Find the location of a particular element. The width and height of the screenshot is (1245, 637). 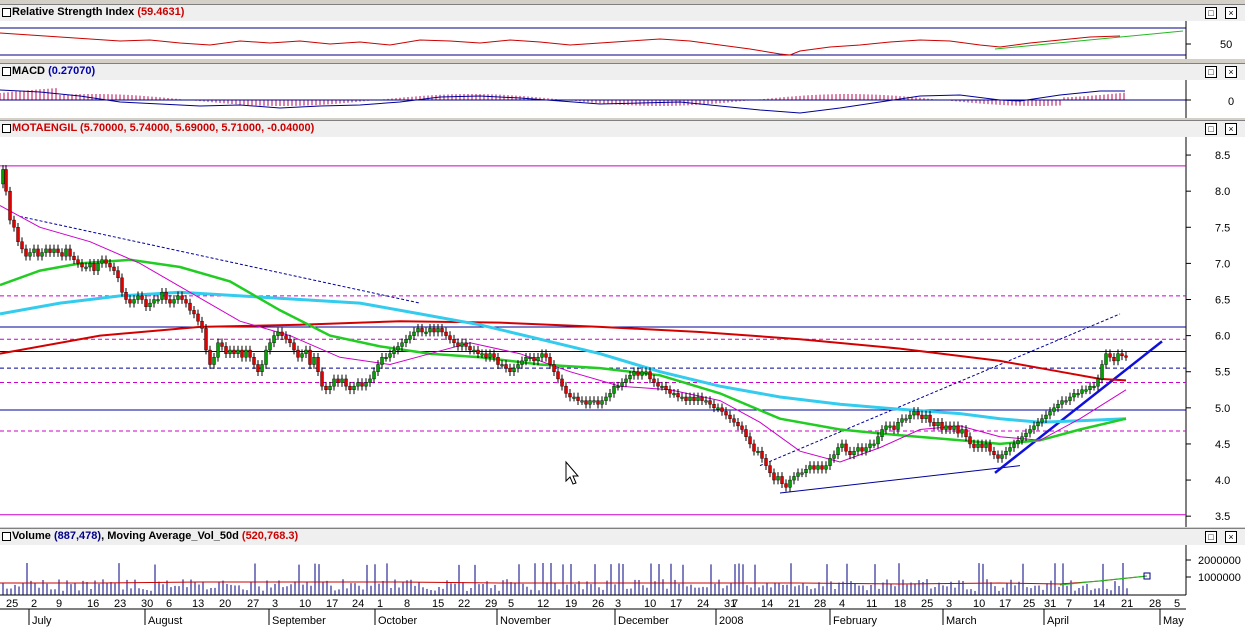

x-day-label: 22 is located at coordinates (464, 604).